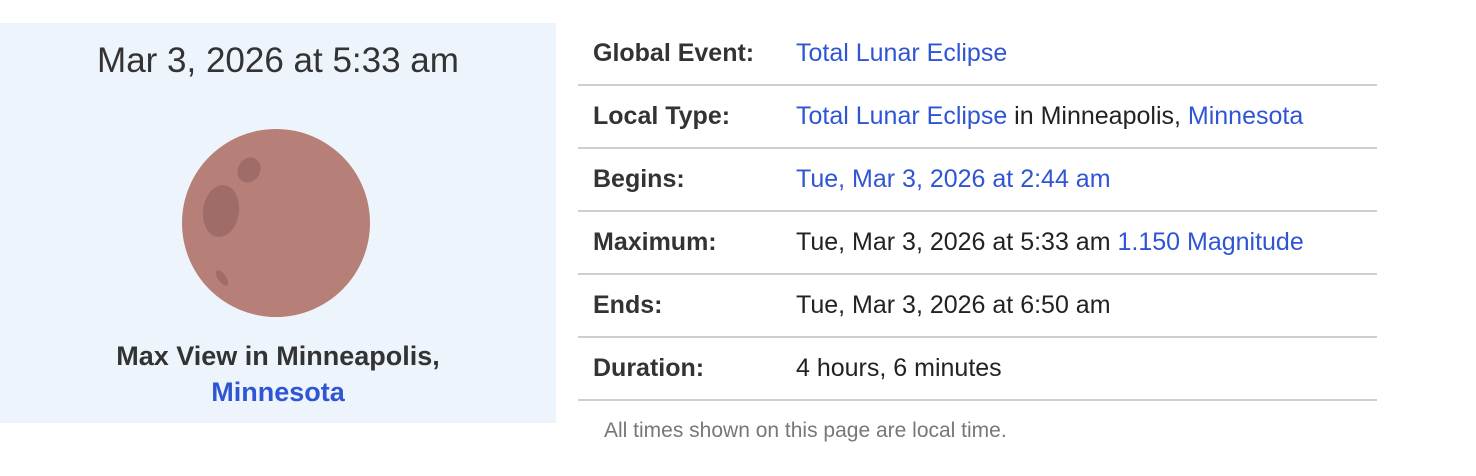  What do you see at coordinates (278, 356) in the screenshot?
I see `max-view-caption-text: Max View in Minneapolis,` at bounding box center [278, 356].